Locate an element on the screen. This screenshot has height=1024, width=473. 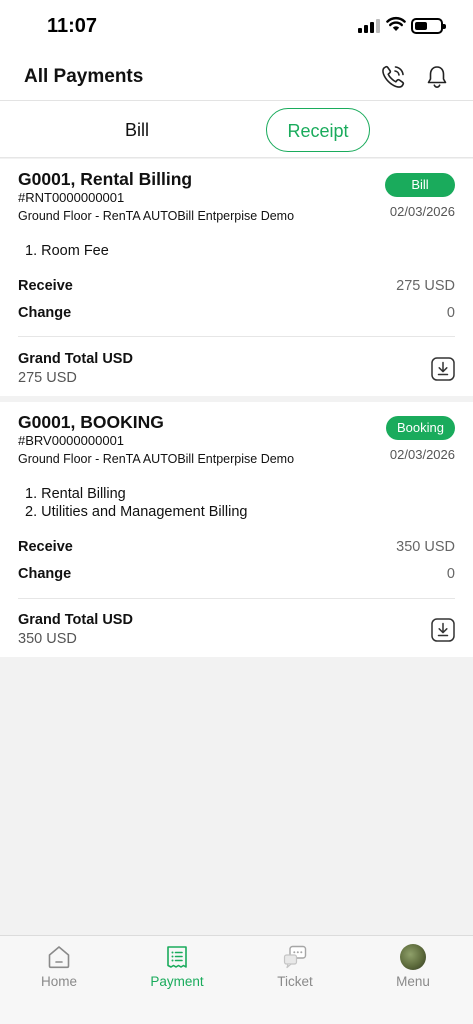
nav-ticket: Ticket is located at coordinates (295, 966).